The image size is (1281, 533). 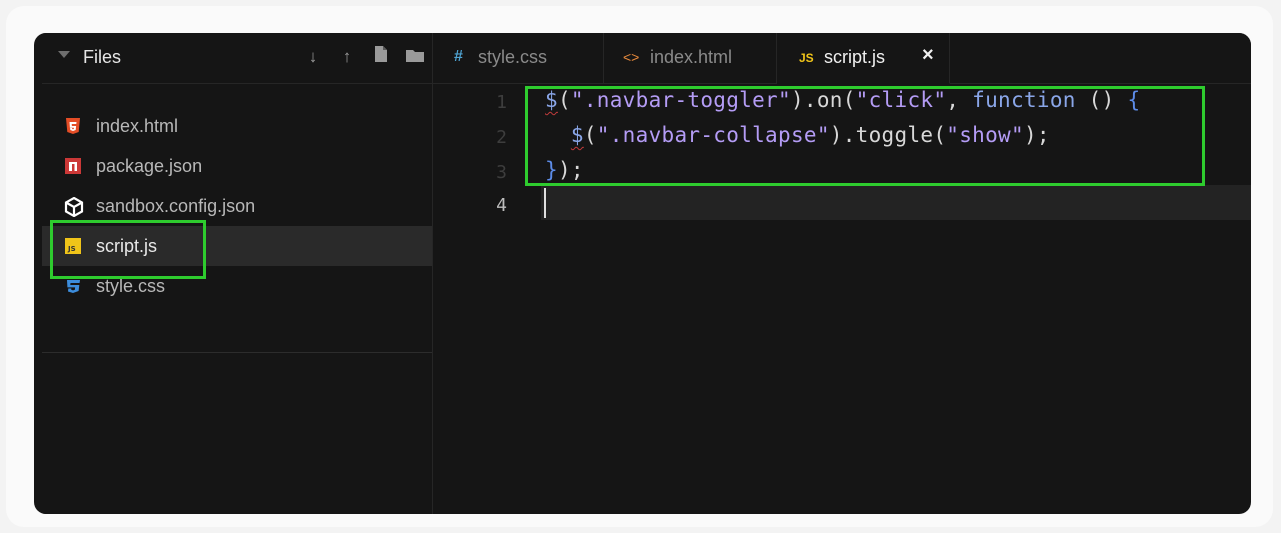 I want to click on new-file-icon, so click(x=381, y=57).